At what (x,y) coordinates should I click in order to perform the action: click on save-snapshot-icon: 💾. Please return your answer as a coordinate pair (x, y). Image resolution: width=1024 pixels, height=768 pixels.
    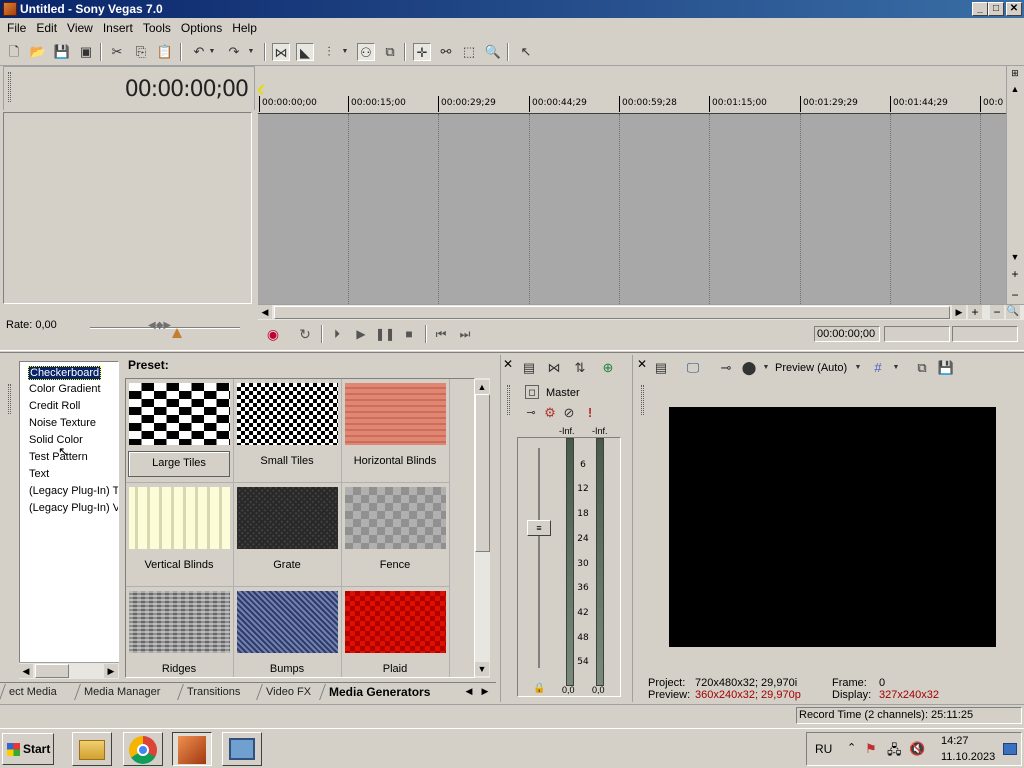
    Looking at the image, I should click on (946, 368).